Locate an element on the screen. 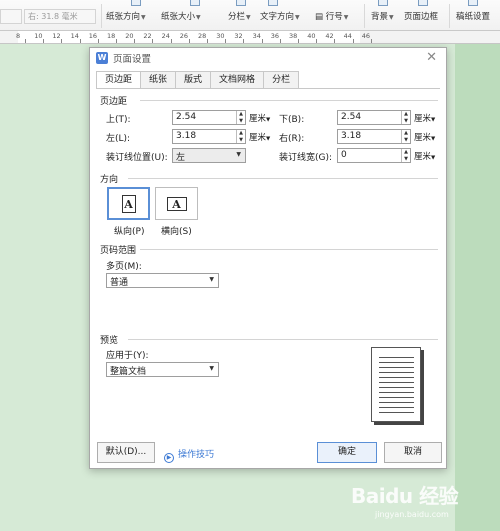 The width and height of the screenshot is (500, 531). cancel-button: 取消 is located at coordinates (413, 452).